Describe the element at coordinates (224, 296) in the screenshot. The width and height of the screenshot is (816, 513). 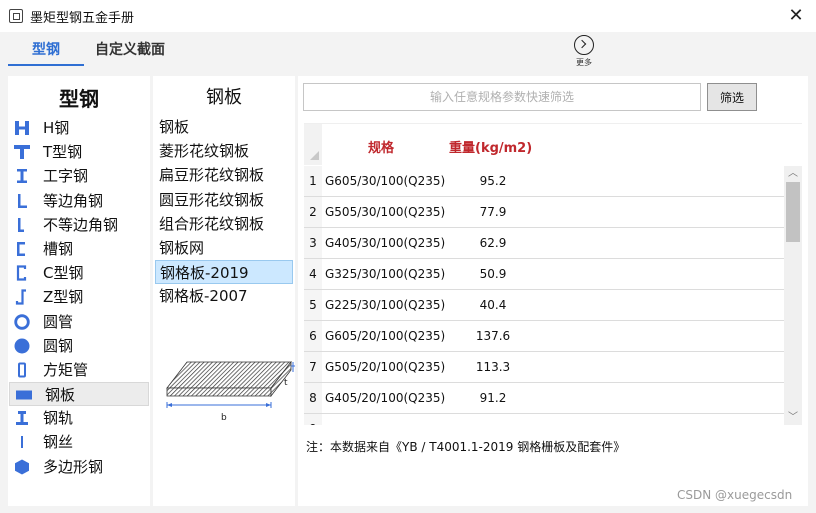
I see `subtype-item: 钢格板-2007` at that location.